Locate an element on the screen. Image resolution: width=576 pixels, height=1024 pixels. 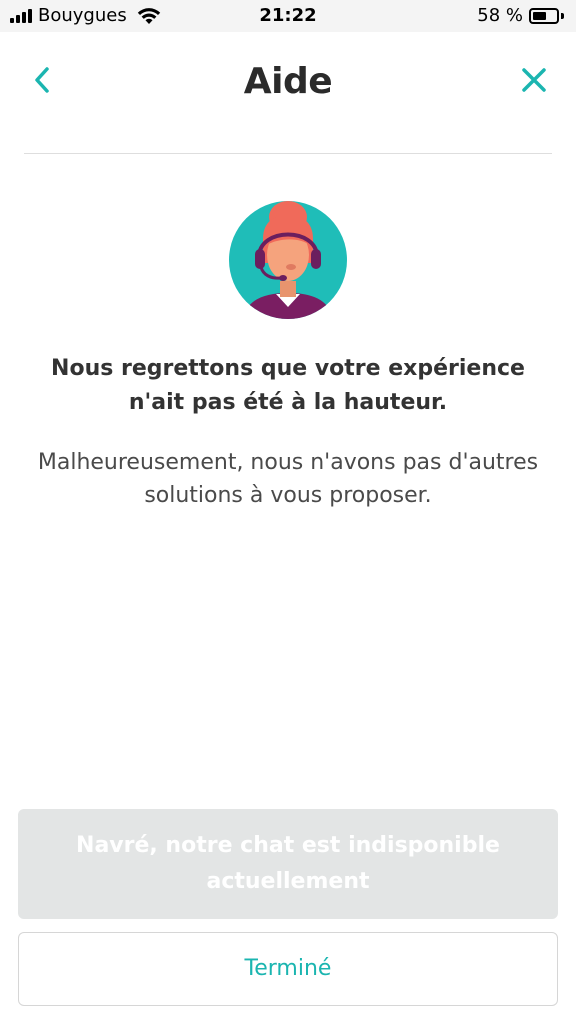
battery-percent: 58 % is located at coordinates (500, 15).